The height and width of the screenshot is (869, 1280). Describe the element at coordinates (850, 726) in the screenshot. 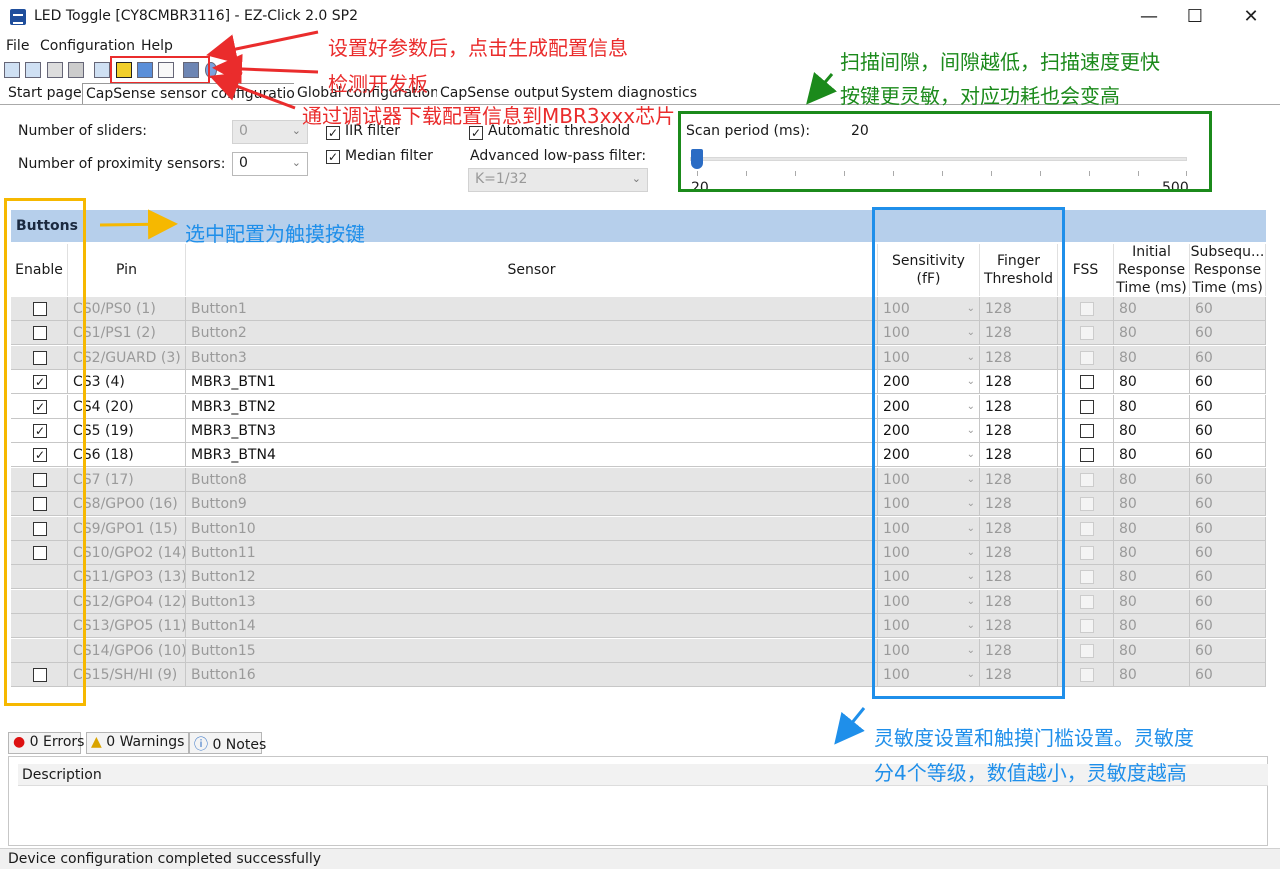

I see `arrow-sensitivity` at that location.